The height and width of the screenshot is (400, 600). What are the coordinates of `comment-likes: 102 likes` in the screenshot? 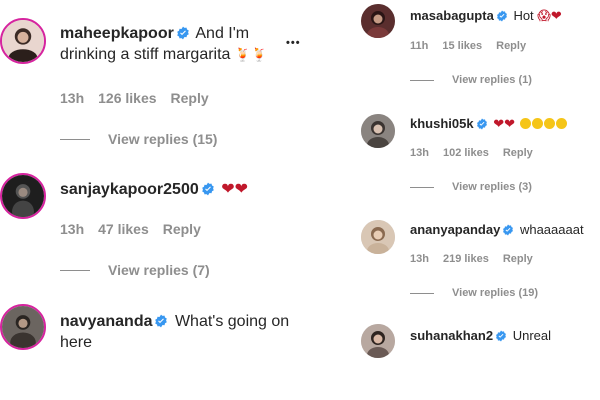 It's located at (466, 153).